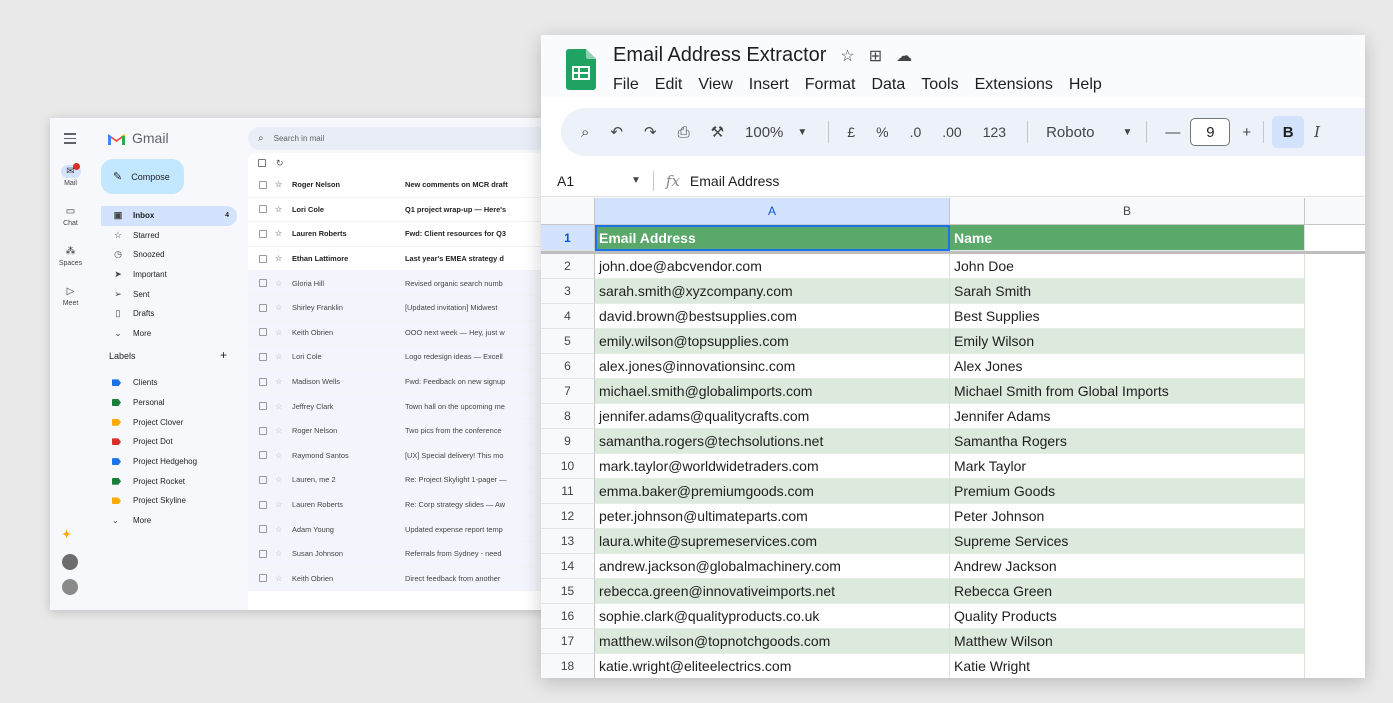 This screenshot has height=703, width=1393. I want to click on search-bar: ⌕ Search in mail, so click(399, 138).